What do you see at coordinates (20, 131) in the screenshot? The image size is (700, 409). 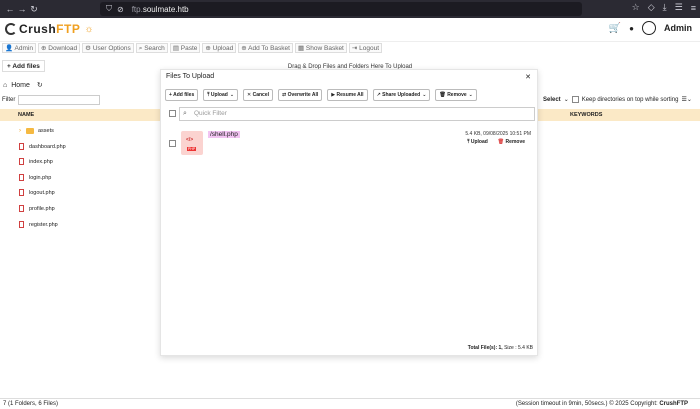 I see `expand-icon: ›` at bounding box center [20, 131].